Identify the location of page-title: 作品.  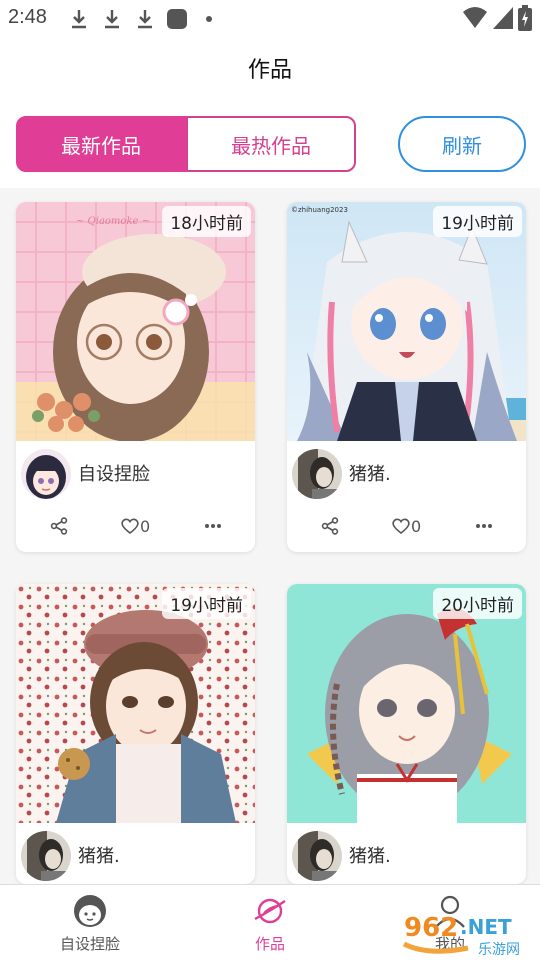
(269, 70).